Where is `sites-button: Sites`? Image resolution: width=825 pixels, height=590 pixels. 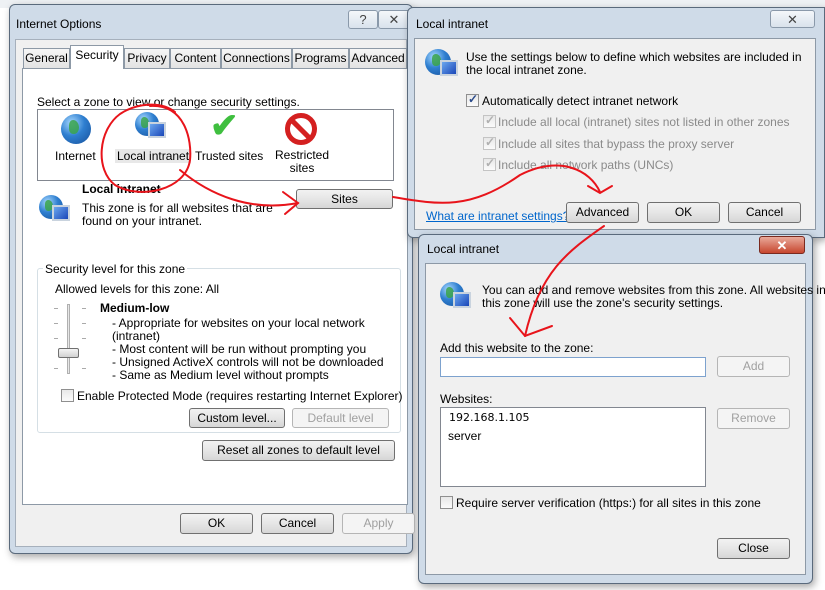 sites-button: Sites is located at coordinates (344, 199).